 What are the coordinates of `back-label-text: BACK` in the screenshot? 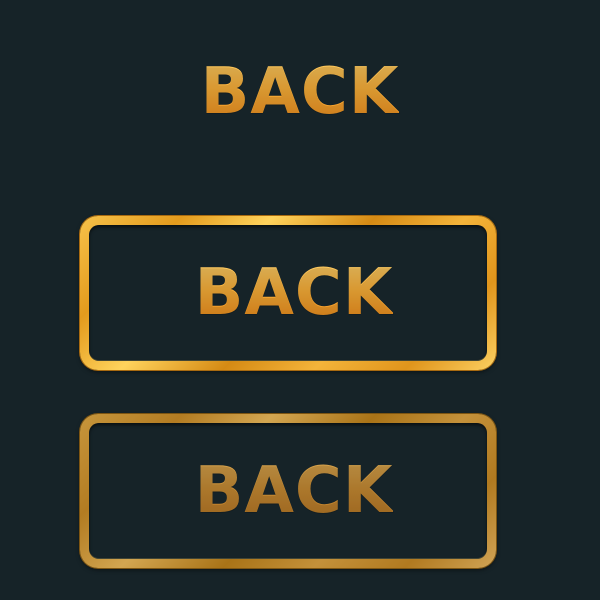 It's located at (300, 92).